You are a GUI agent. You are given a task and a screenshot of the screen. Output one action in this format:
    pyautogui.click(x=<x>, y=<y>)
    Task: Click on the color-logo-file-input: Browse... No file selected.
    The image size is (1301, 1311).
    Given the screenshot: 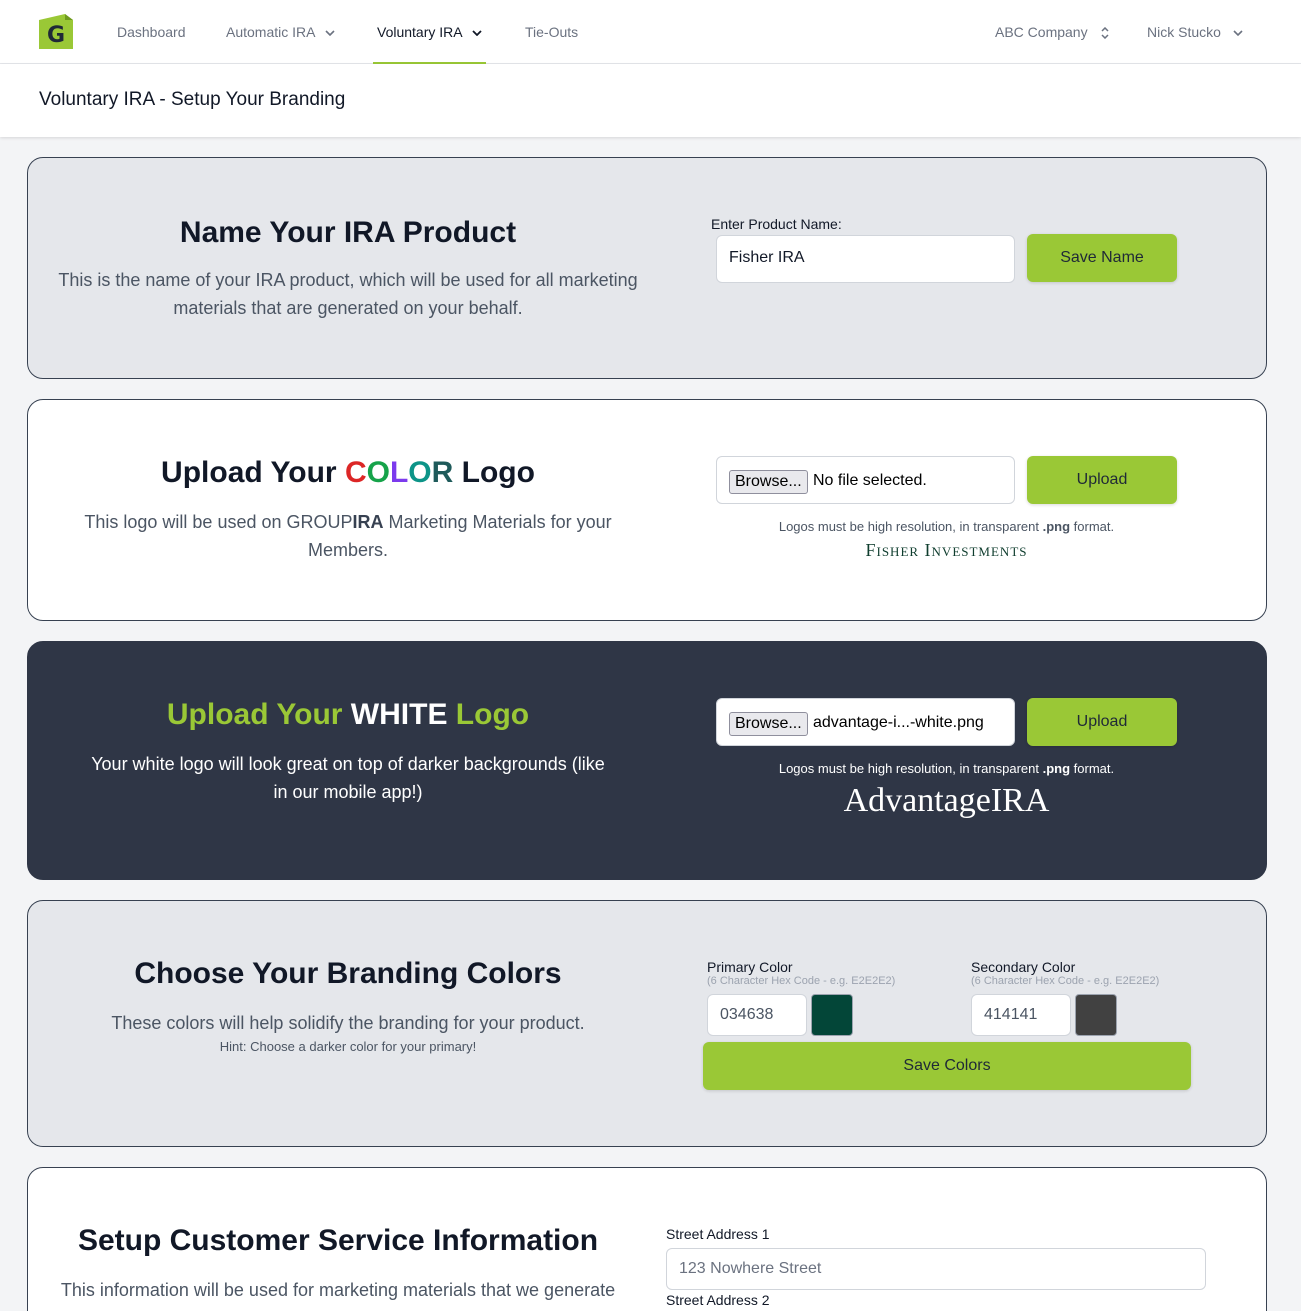 What is the action you would take?
    pyautogui.click(x=865, y=480)
    